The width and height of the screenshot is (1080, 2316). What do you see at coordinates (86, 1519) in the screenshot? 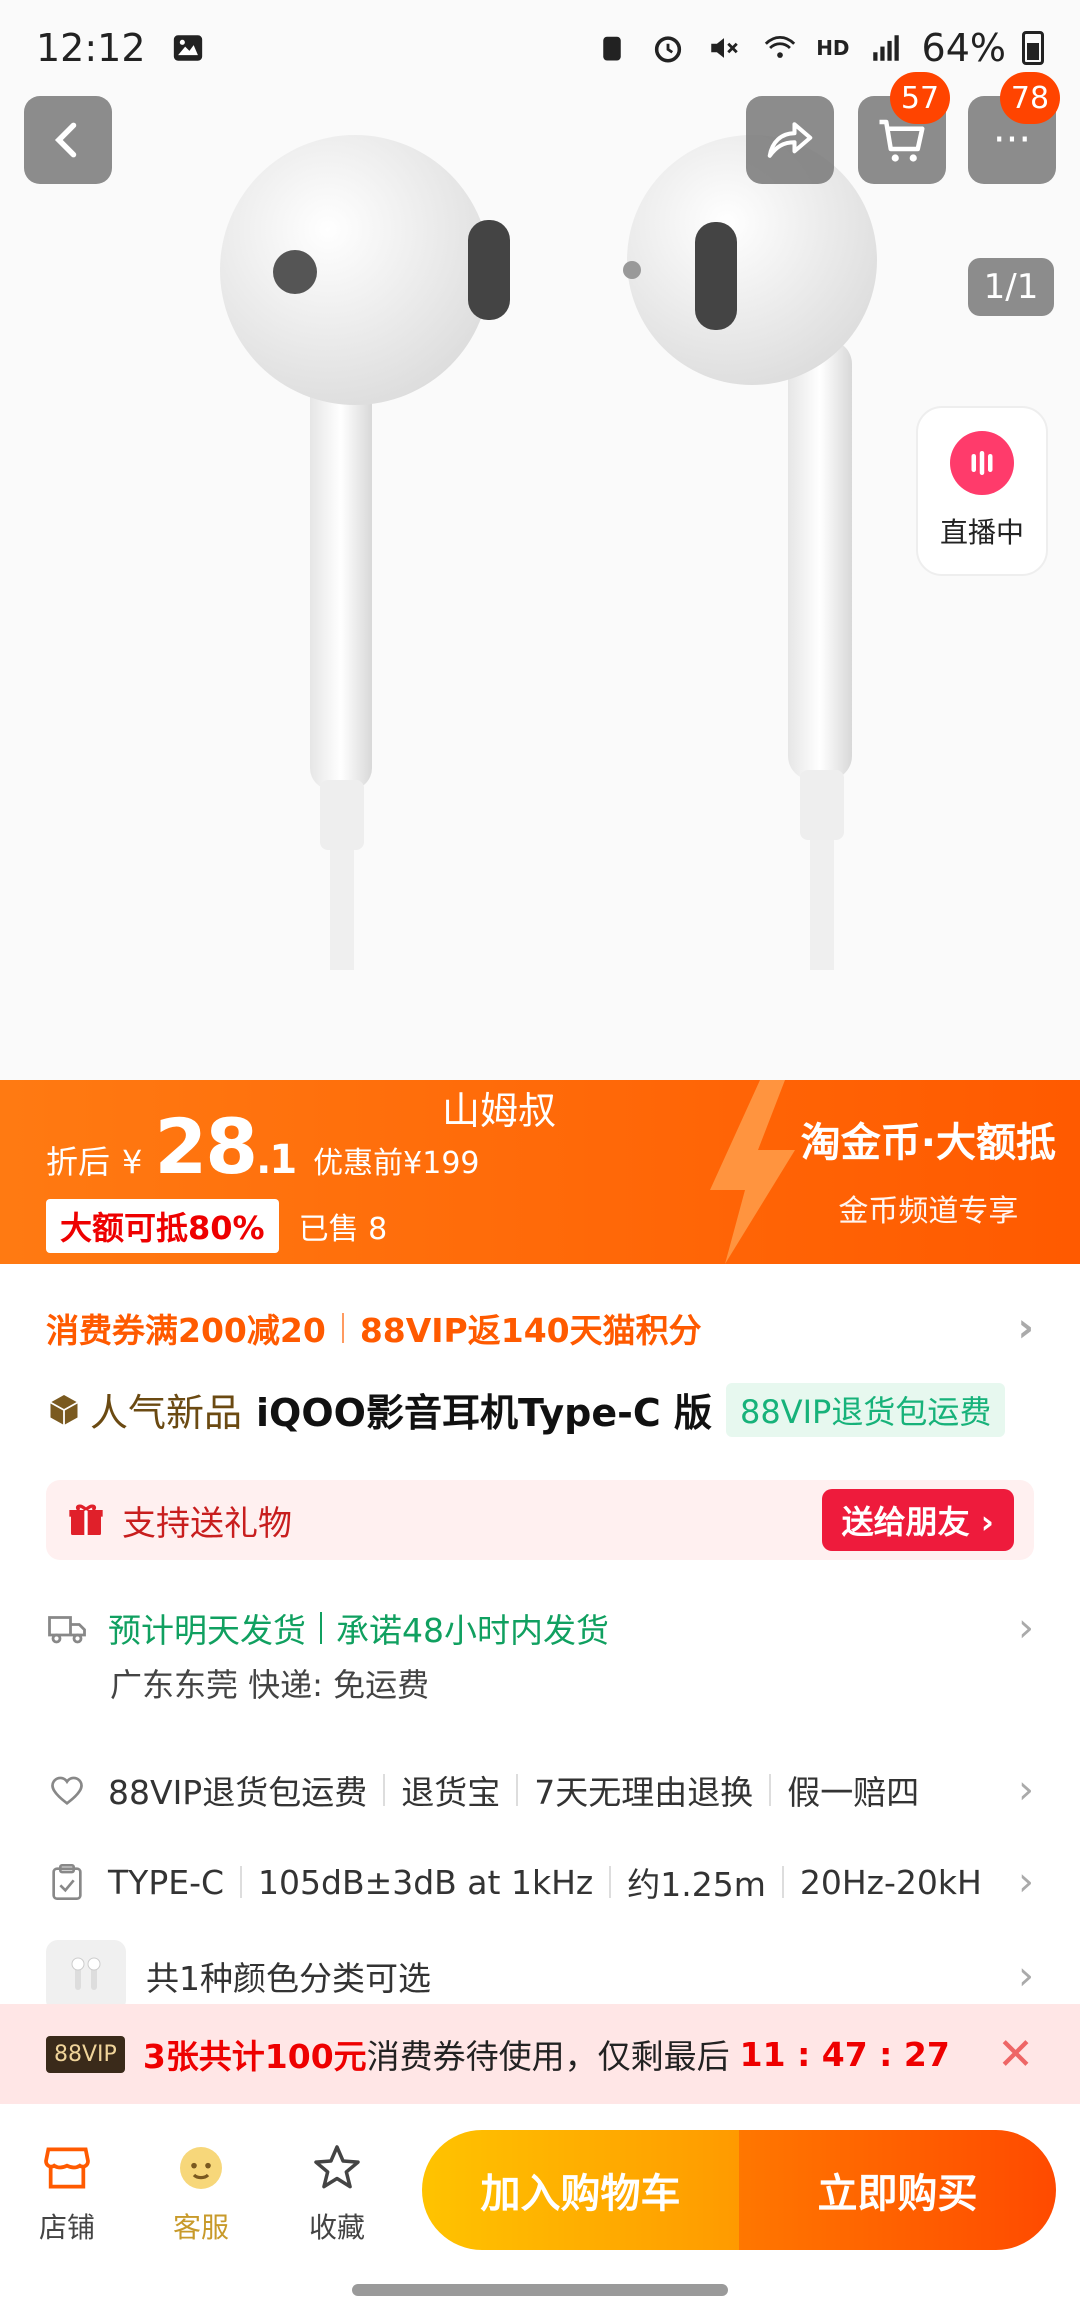
I see `gift-icon` at bounding box center [86, 1519].